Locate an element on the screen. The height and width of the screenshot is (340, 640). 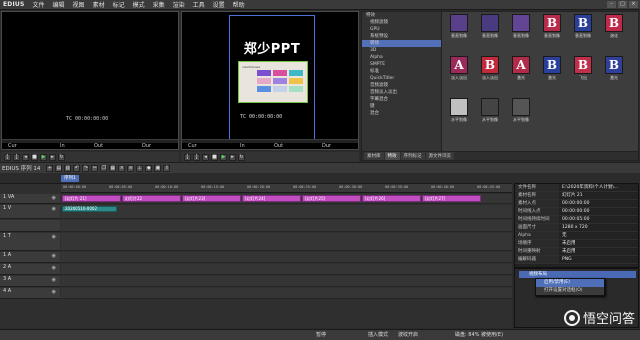
tree-item: QuickTitler is located at coordinates (401, 78).